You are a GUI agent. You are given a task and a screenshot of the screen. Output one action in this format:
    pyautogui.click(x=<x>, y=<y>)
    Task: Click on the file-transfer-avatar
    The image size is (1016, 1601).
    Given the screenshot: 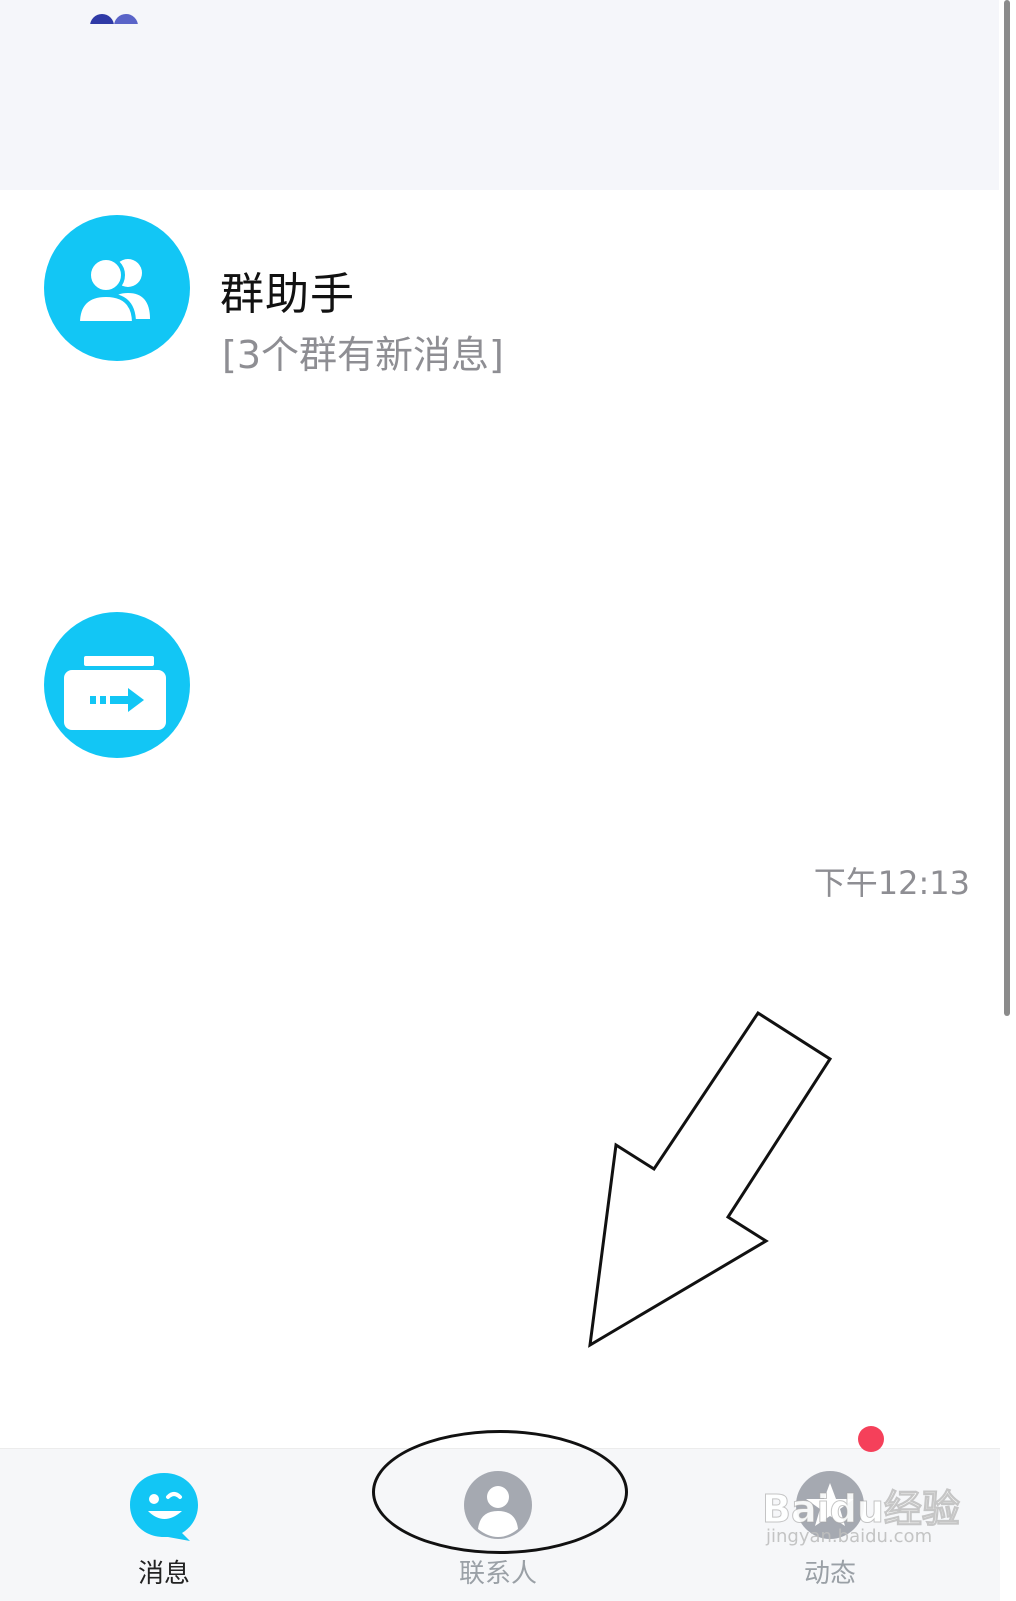 What is the action you would take?
    pyautogui.click(x=117, y=685)
    